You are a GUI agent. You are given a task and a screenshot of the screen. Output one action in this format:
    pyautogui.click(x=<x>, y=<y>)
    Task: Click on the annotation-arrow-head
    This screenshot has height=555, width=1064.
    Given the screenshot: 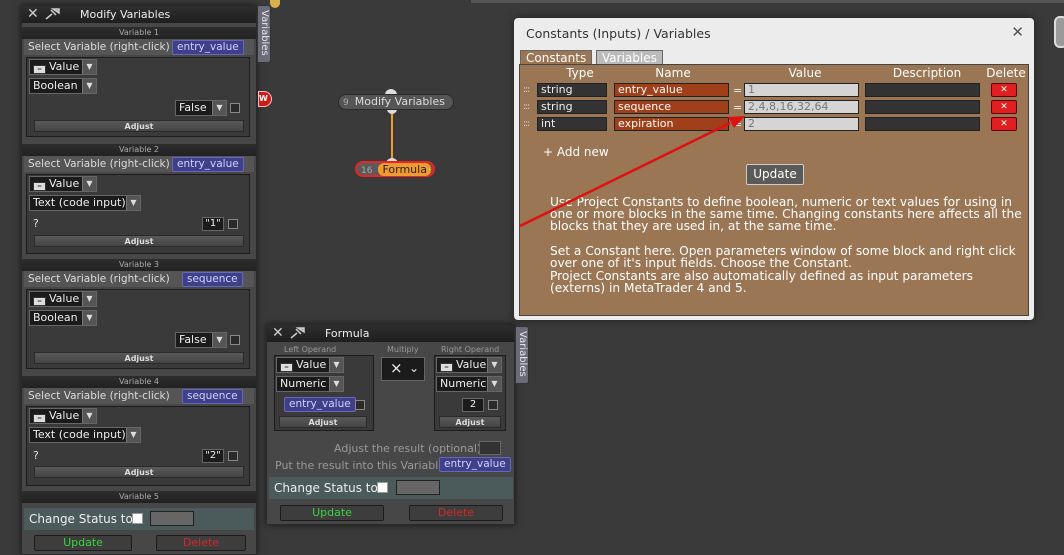 What is the action you would take?
    pyautogui.click(x=736, y=122)
    